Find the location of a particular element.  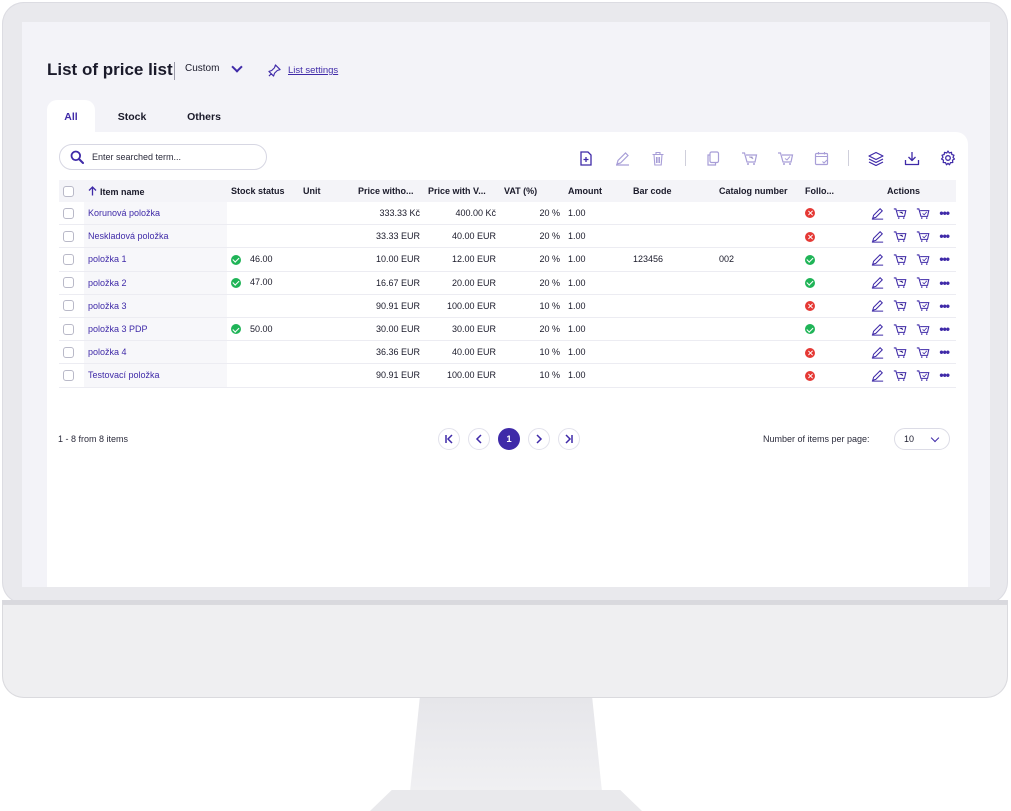

chevron-right-icon is located at coordinates (539, 439).